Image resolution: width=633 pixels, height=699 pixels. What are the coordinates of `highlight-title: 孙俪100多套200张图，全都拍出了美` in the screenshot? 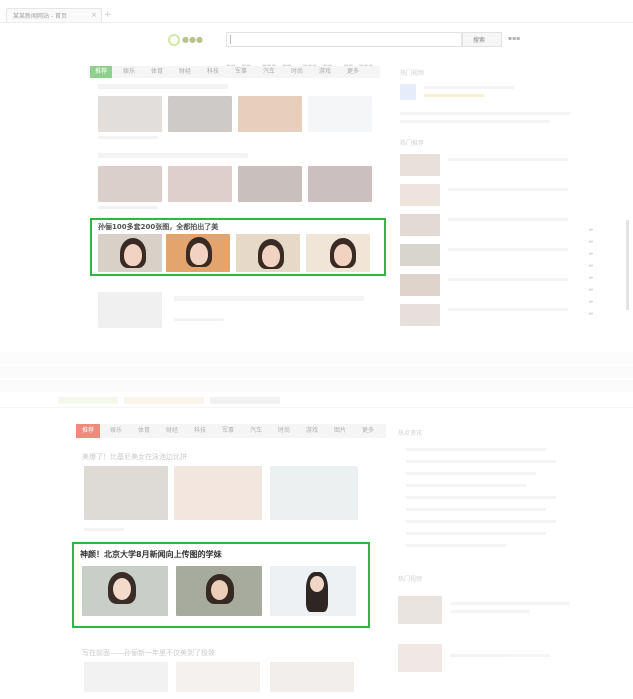 It's located at (158, 227).